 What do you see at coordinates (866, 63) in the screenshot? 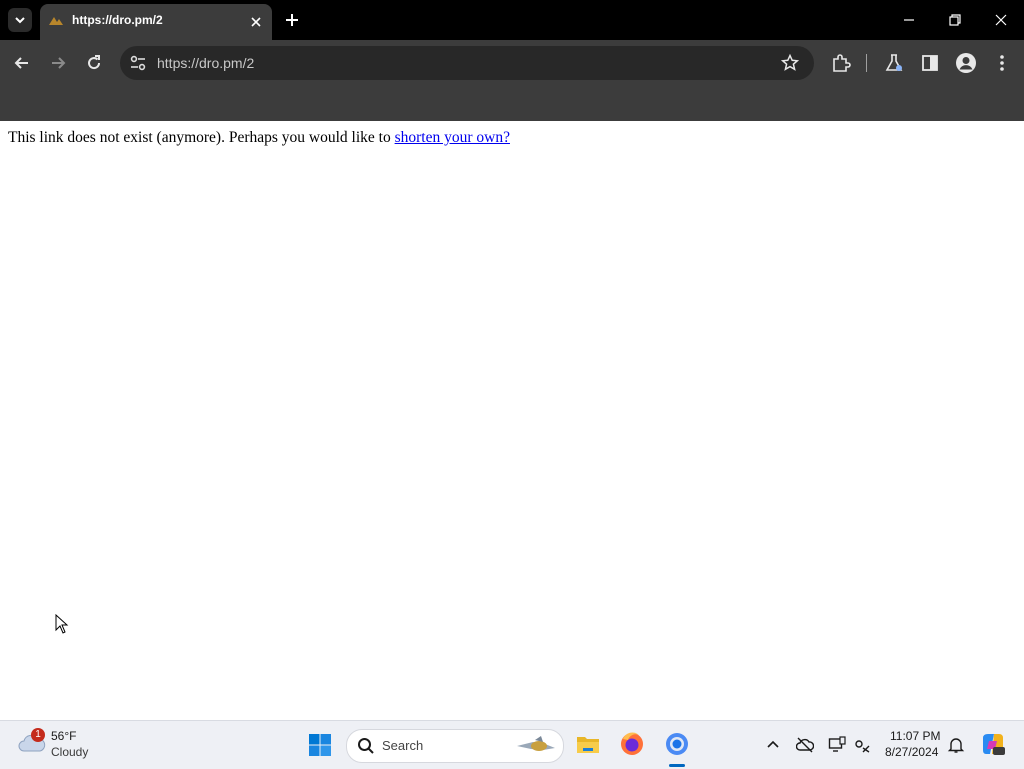
I see `toolbar-divider` at bounding box center [866, 63].